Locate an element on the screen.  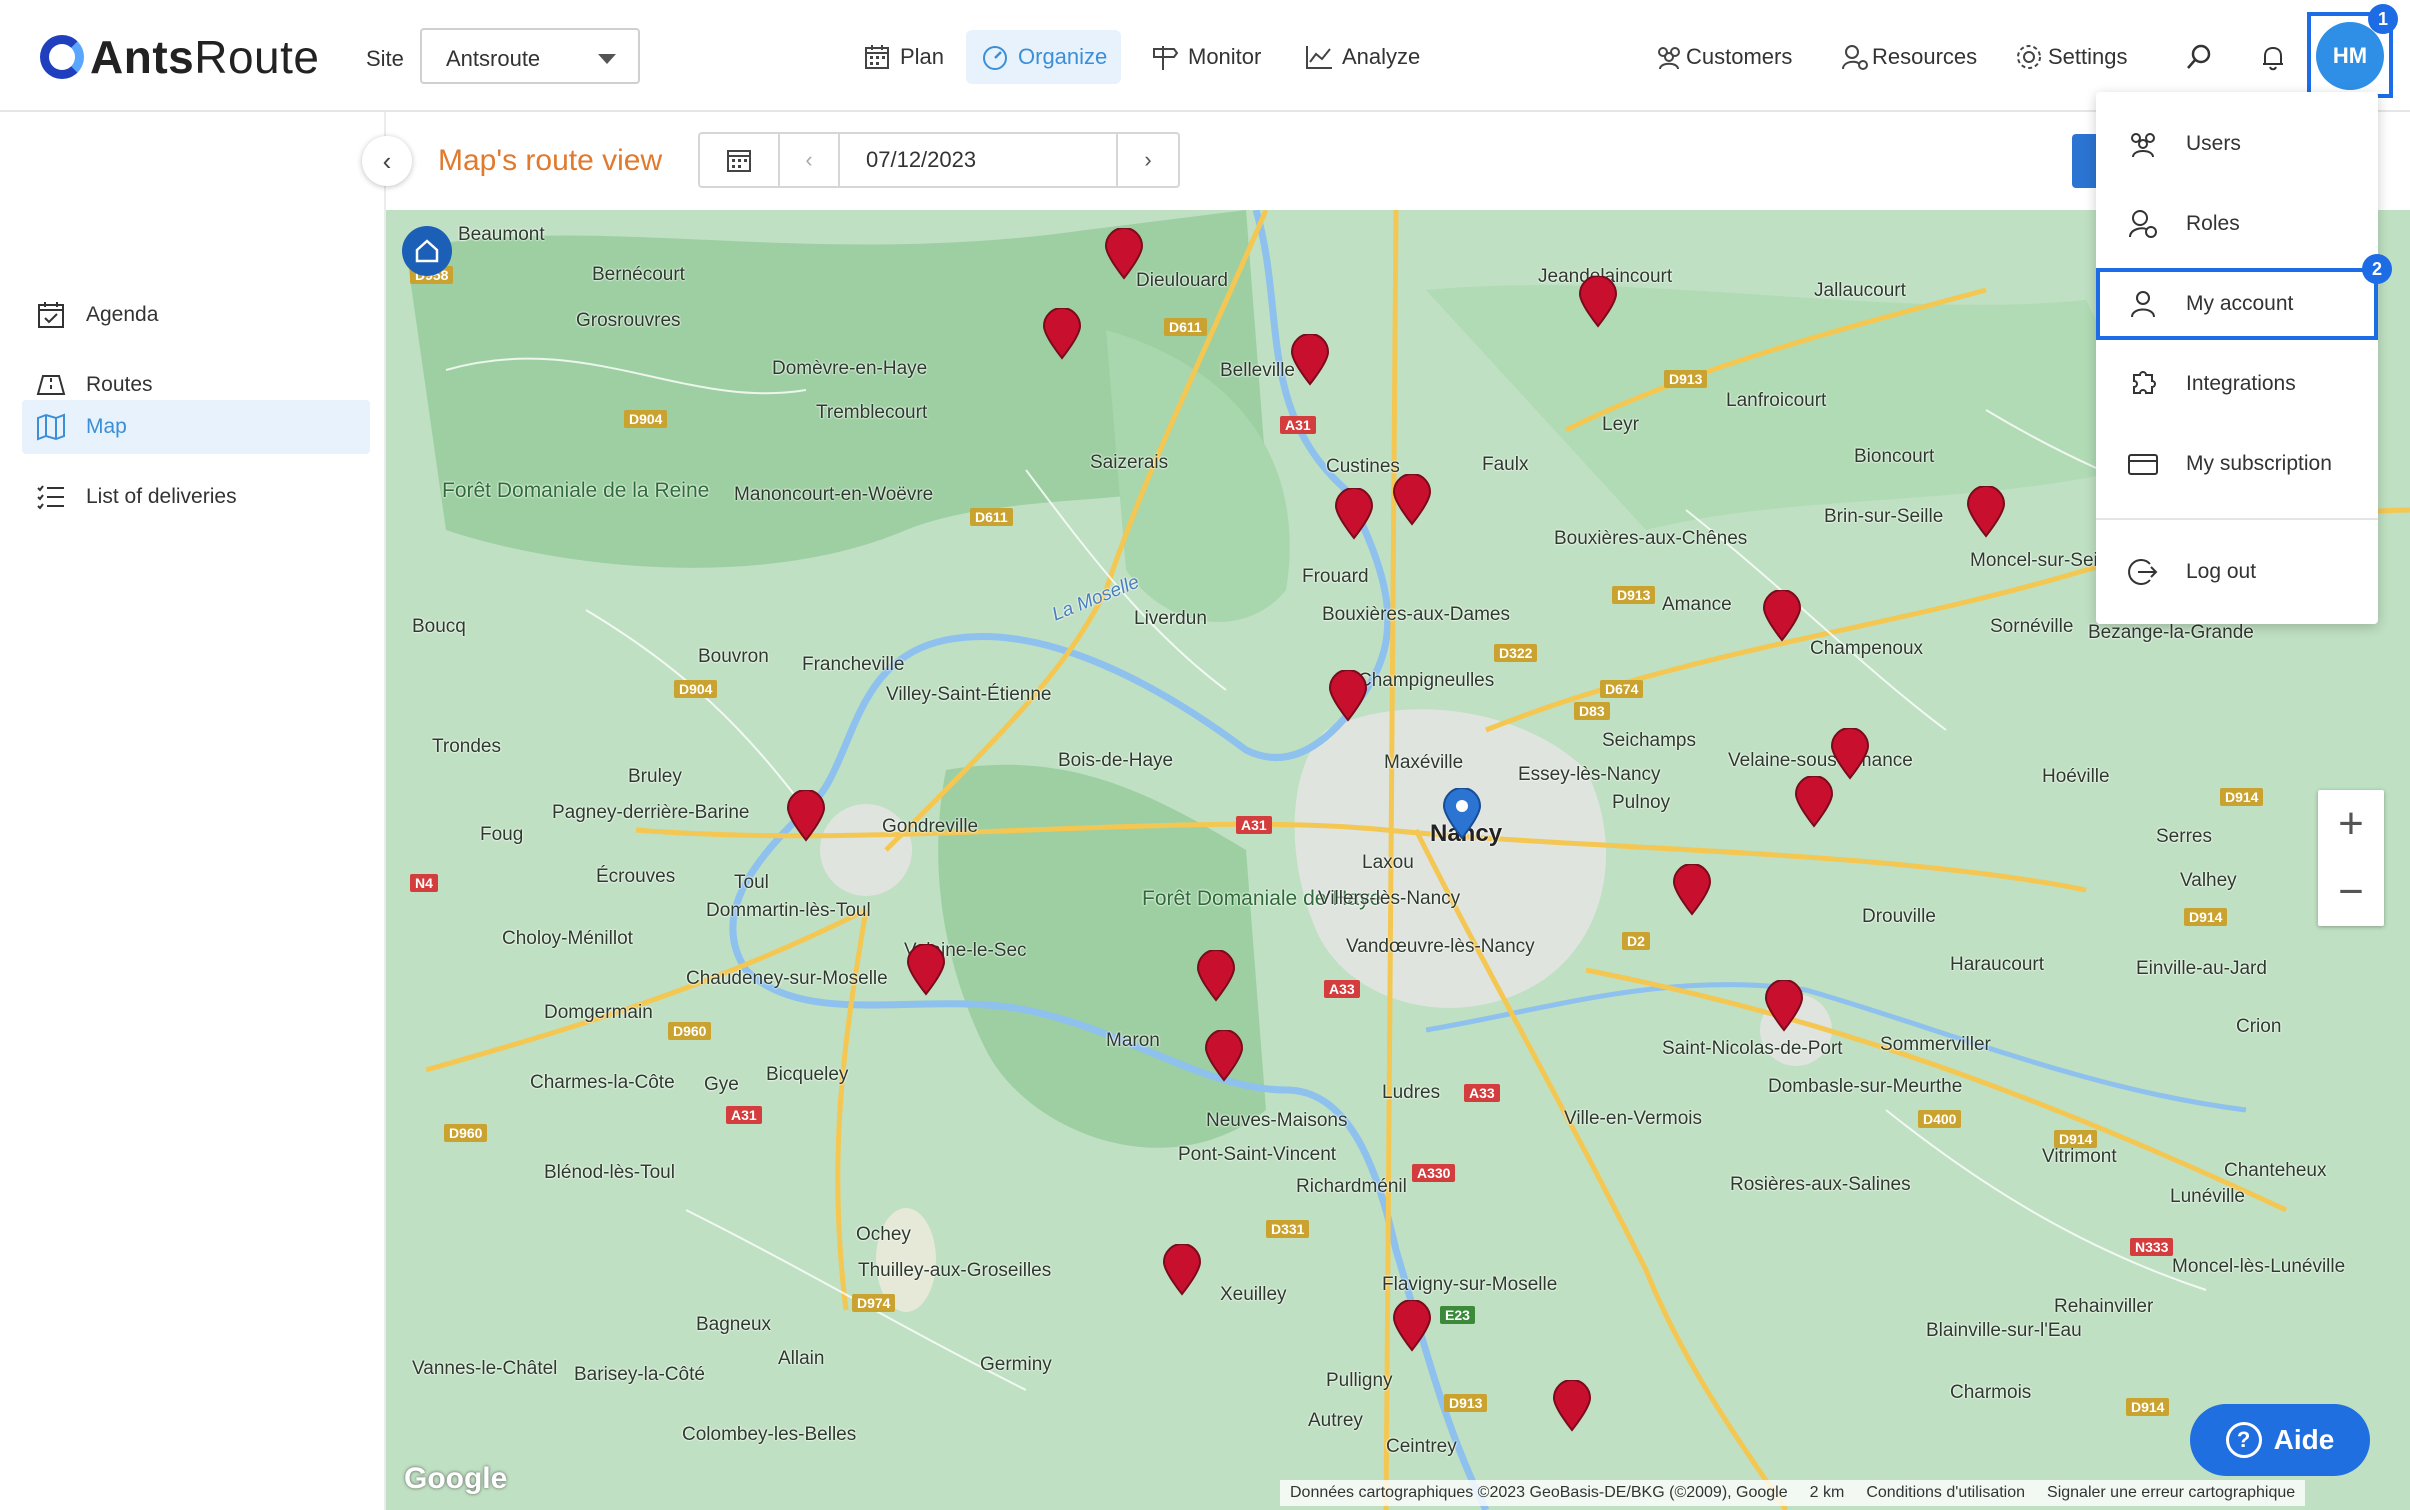
place-label: Einville-au-Jard is located at coordinates (2201, 968).